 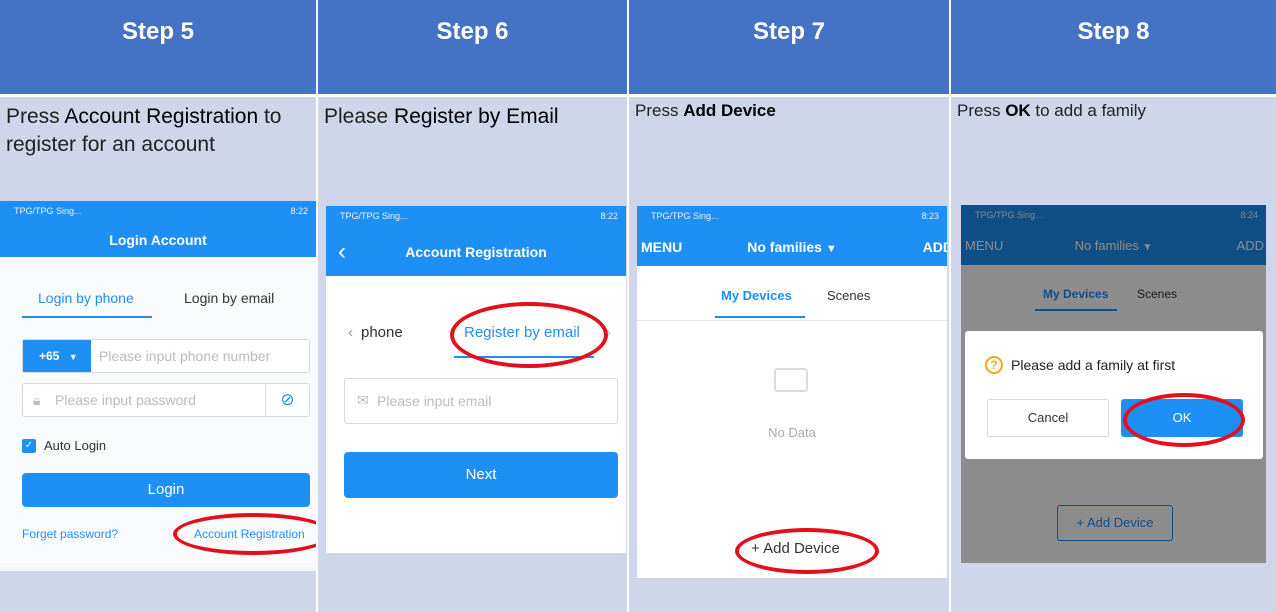 What do you see at coordinates (1048, 418) in the screenshot?
I see `cancel-button: Cancel` at bounding box center [1048, 418].